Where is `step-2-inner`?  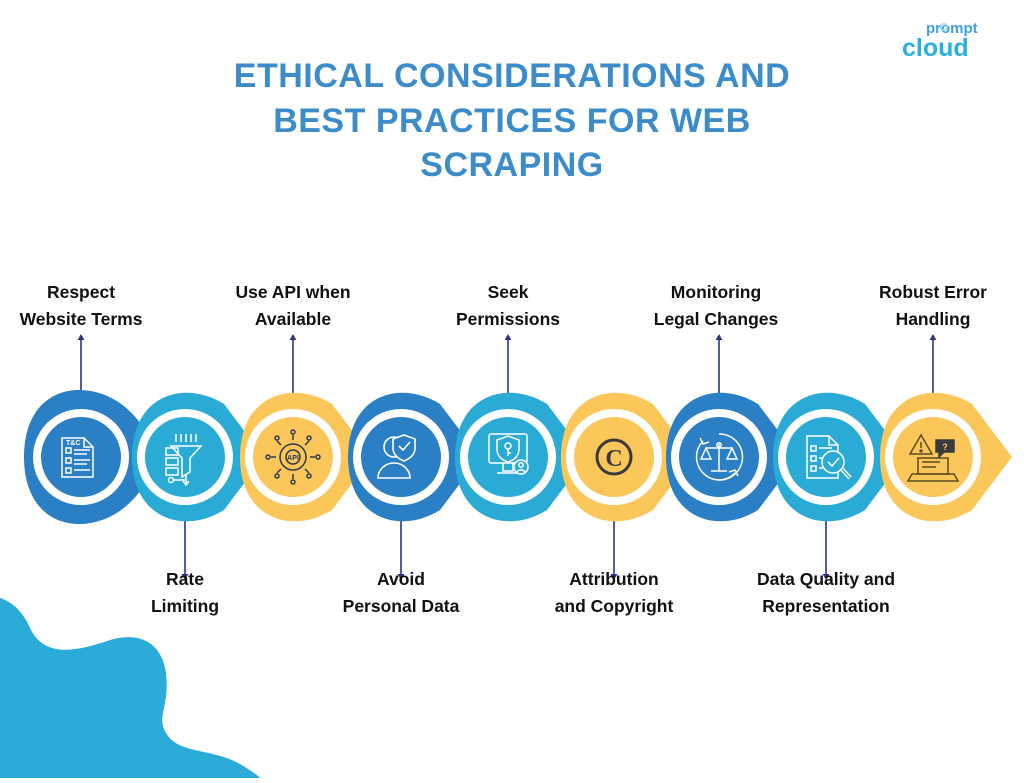
step-2-inner is located at coordinates (185, 457).